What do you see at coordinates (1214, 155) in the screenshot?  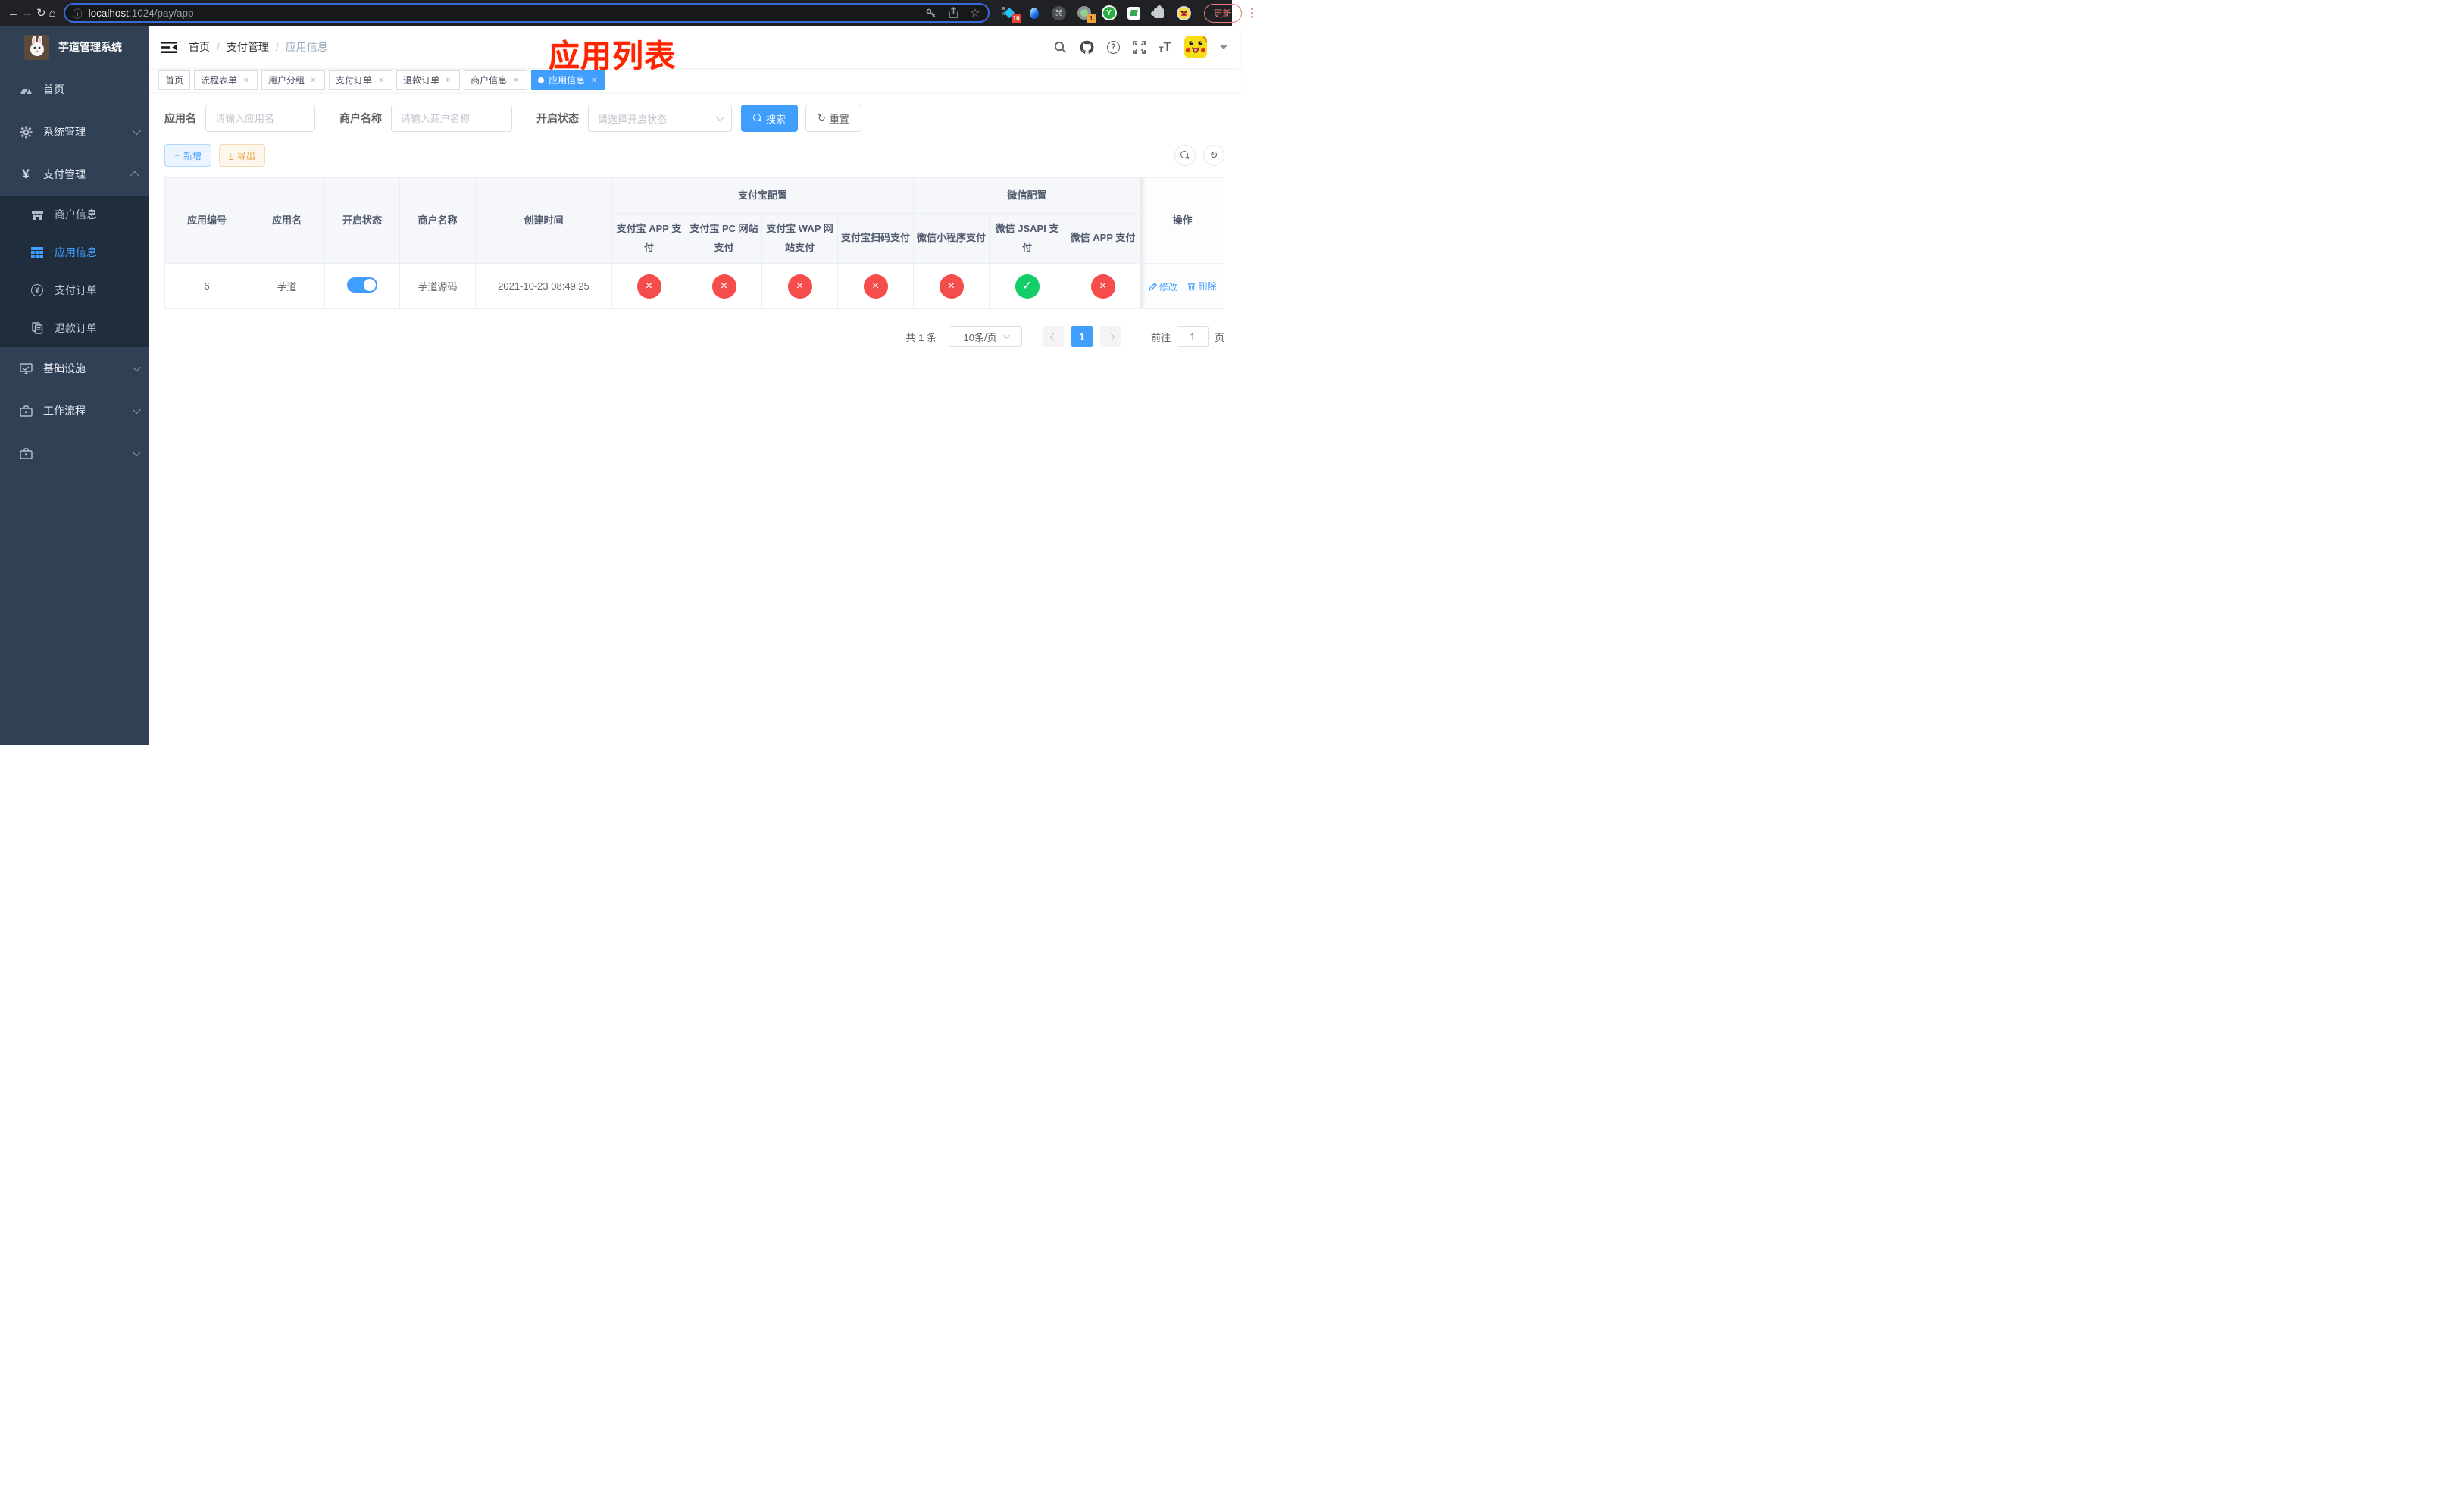 I see `refresh-table-button: ↻` at bounding box center [1214, 155].